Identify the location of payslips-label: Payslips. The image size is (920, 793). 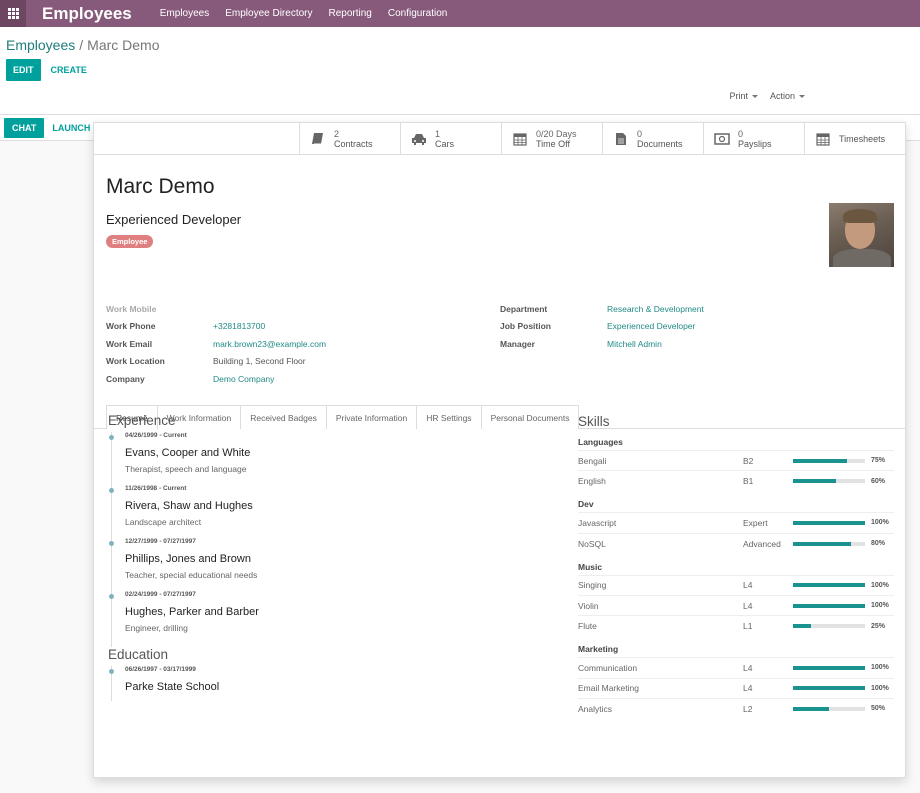
(755, 143).